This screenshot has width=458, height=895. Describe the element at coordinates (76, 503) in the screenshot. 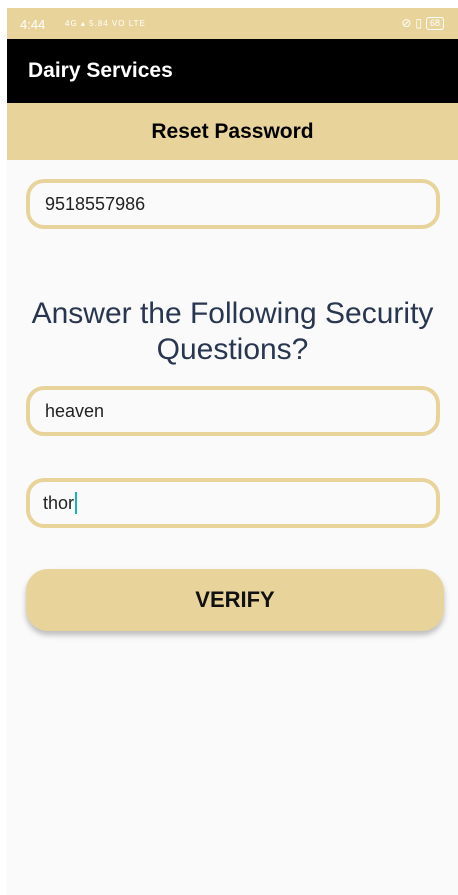

I see `text-cursor` at that location.